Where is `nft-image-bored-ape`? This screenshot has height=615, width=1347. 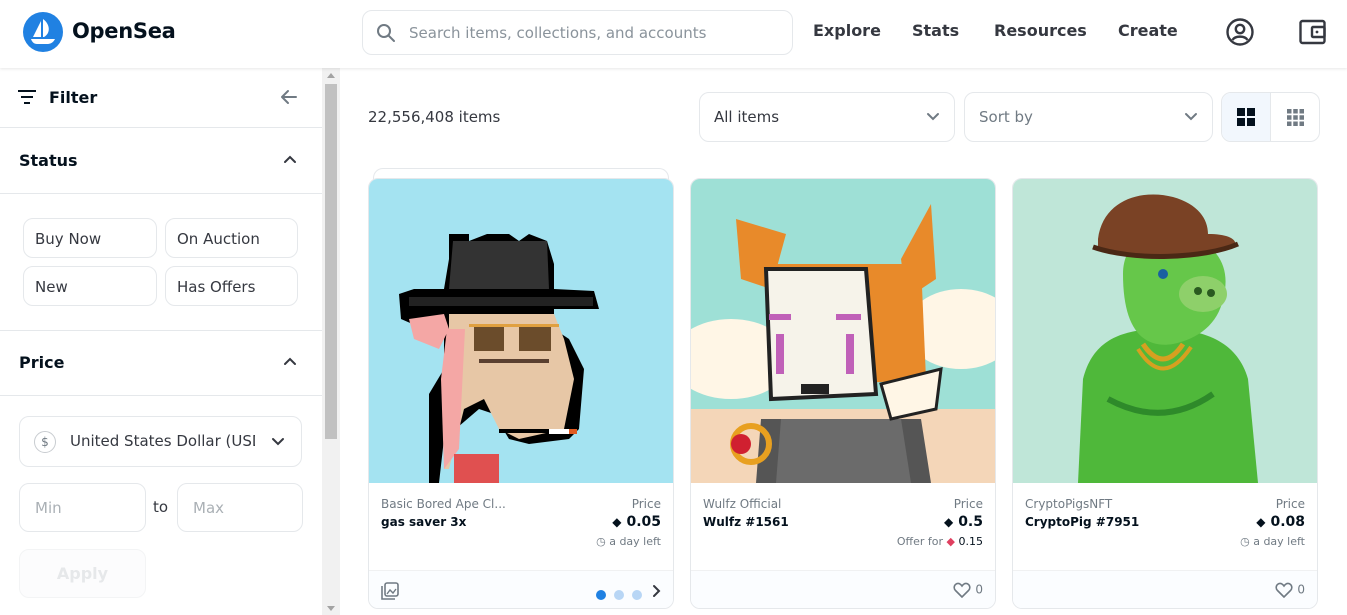 nft-image-bored-ape is located at coordinates (521, 331).